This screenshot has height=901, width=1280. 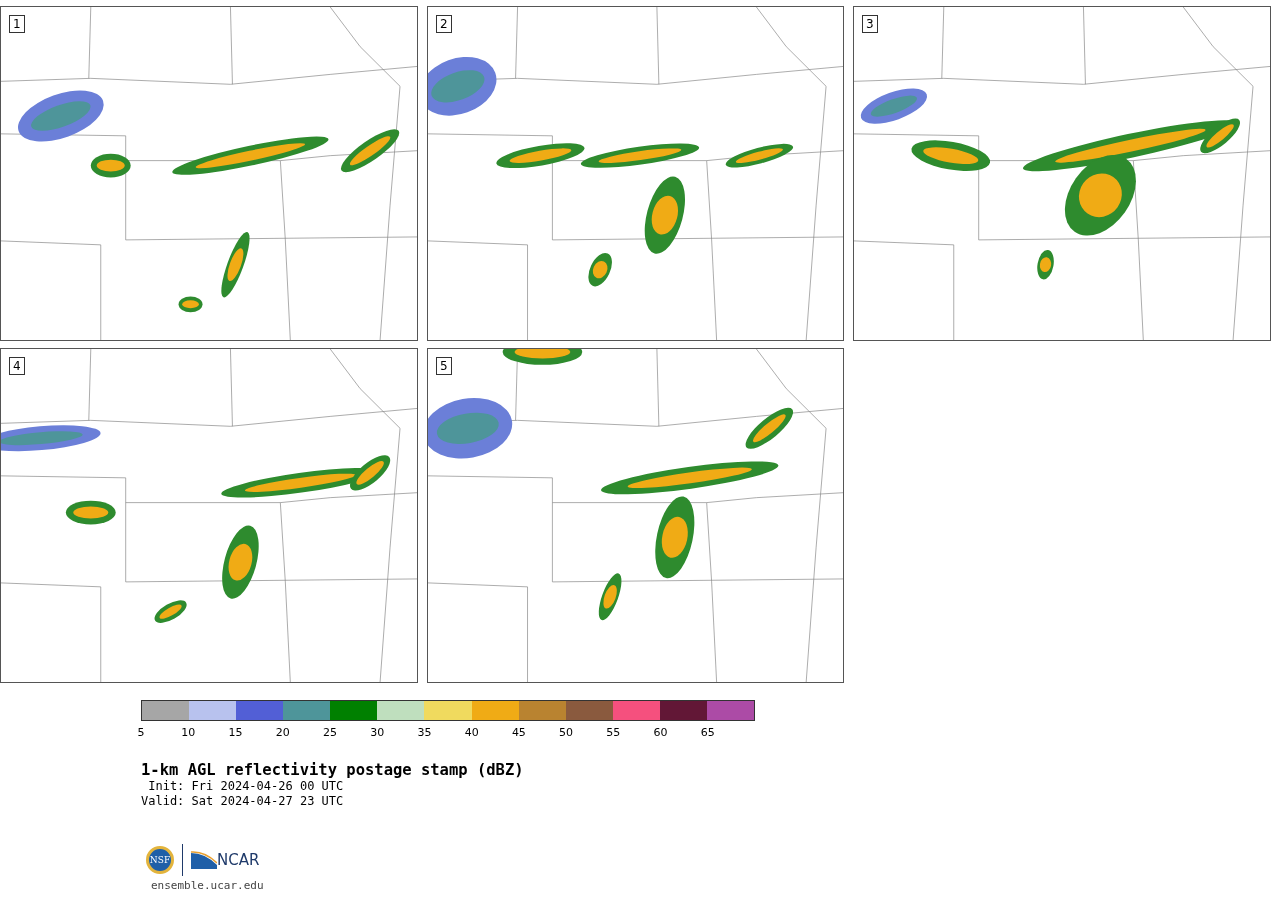 I want to click on tick-label: 35, so click(x=424, y=732).